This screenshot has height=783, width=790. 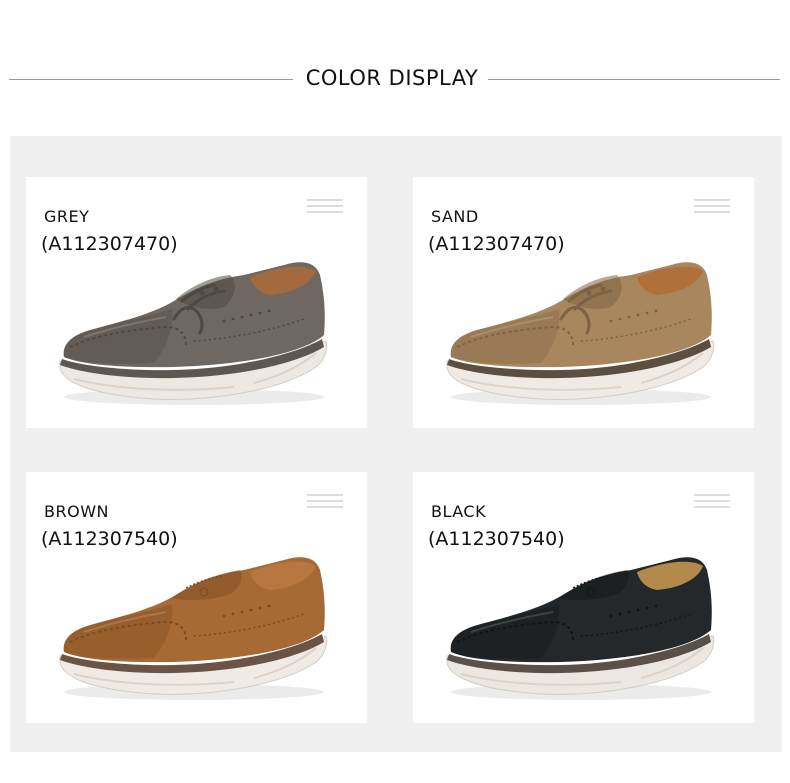 What do you see at coordinates (634, 79) in the screenshot?
I see `header-divider-right` at bounding box center [634, 79].